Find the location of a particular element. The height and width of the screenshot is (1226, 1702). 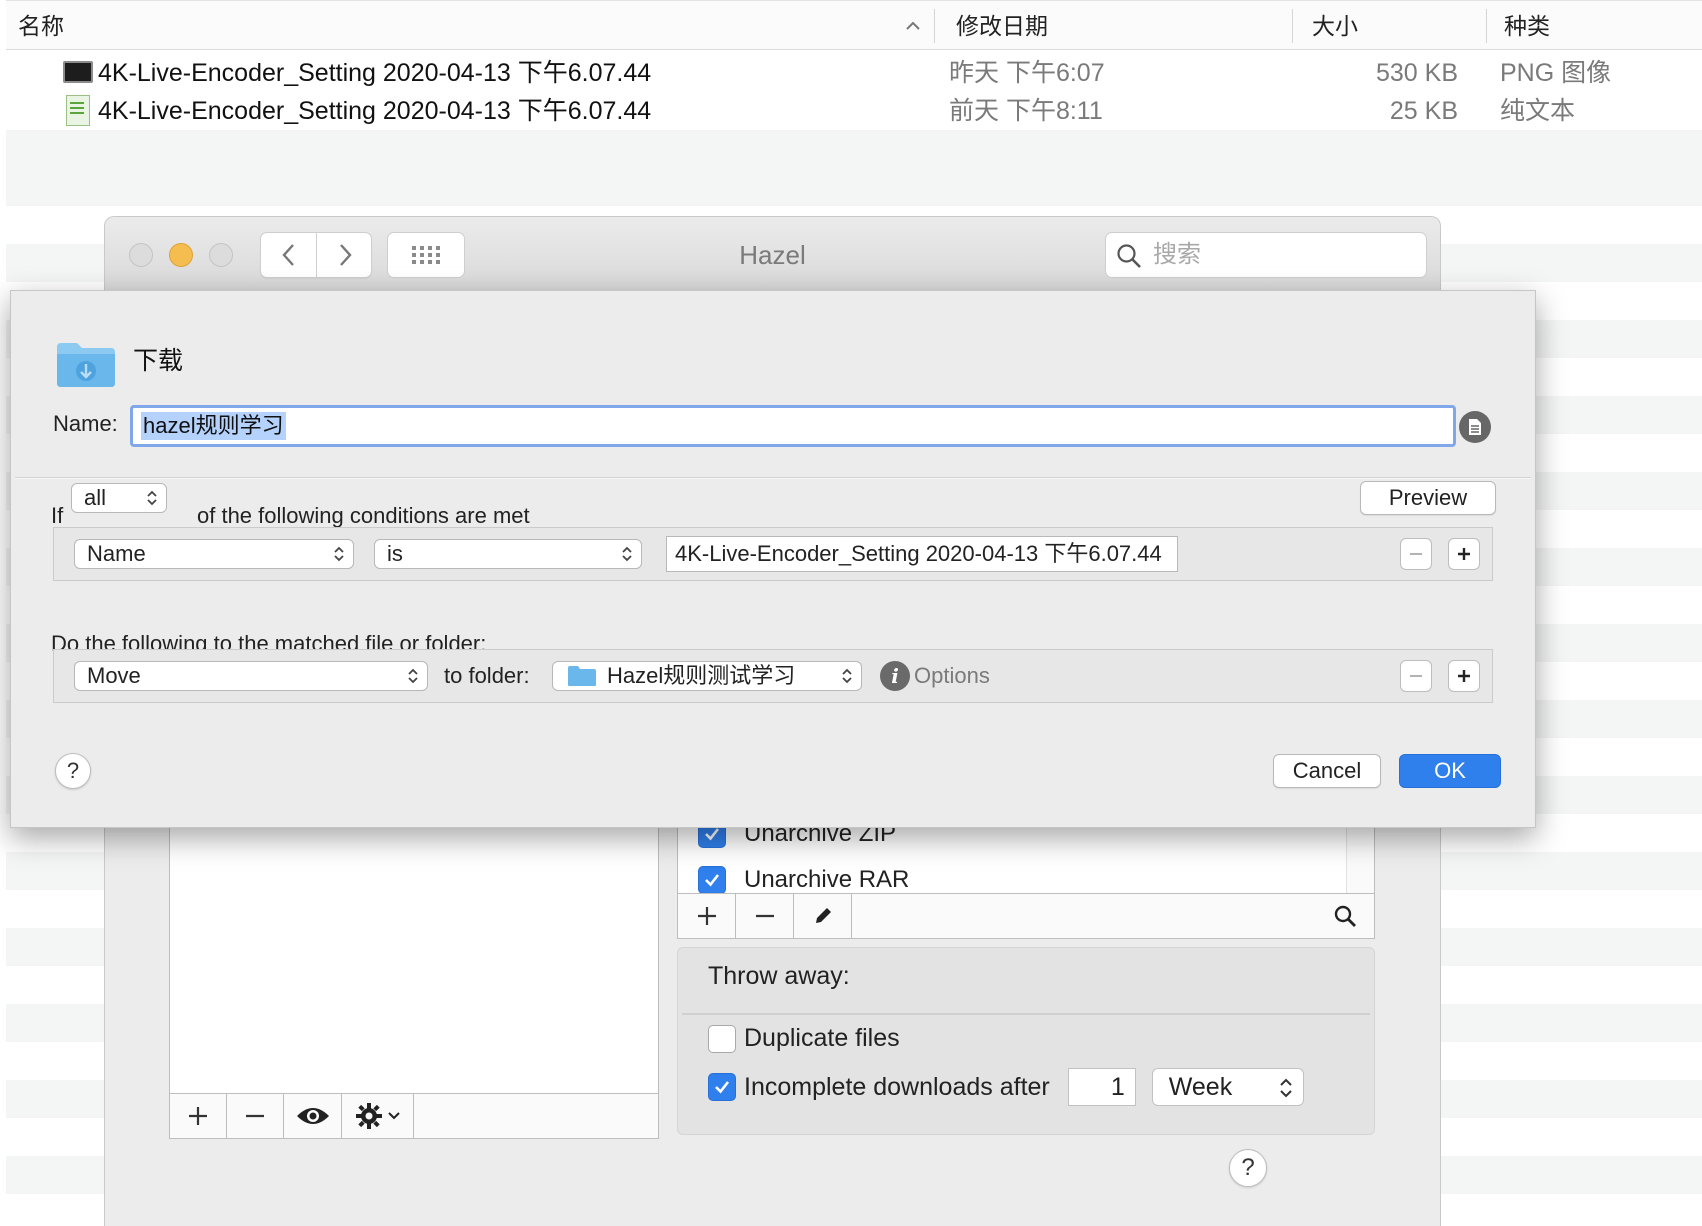

to-folder-label: to folder: is located at coordinates (487, 675).